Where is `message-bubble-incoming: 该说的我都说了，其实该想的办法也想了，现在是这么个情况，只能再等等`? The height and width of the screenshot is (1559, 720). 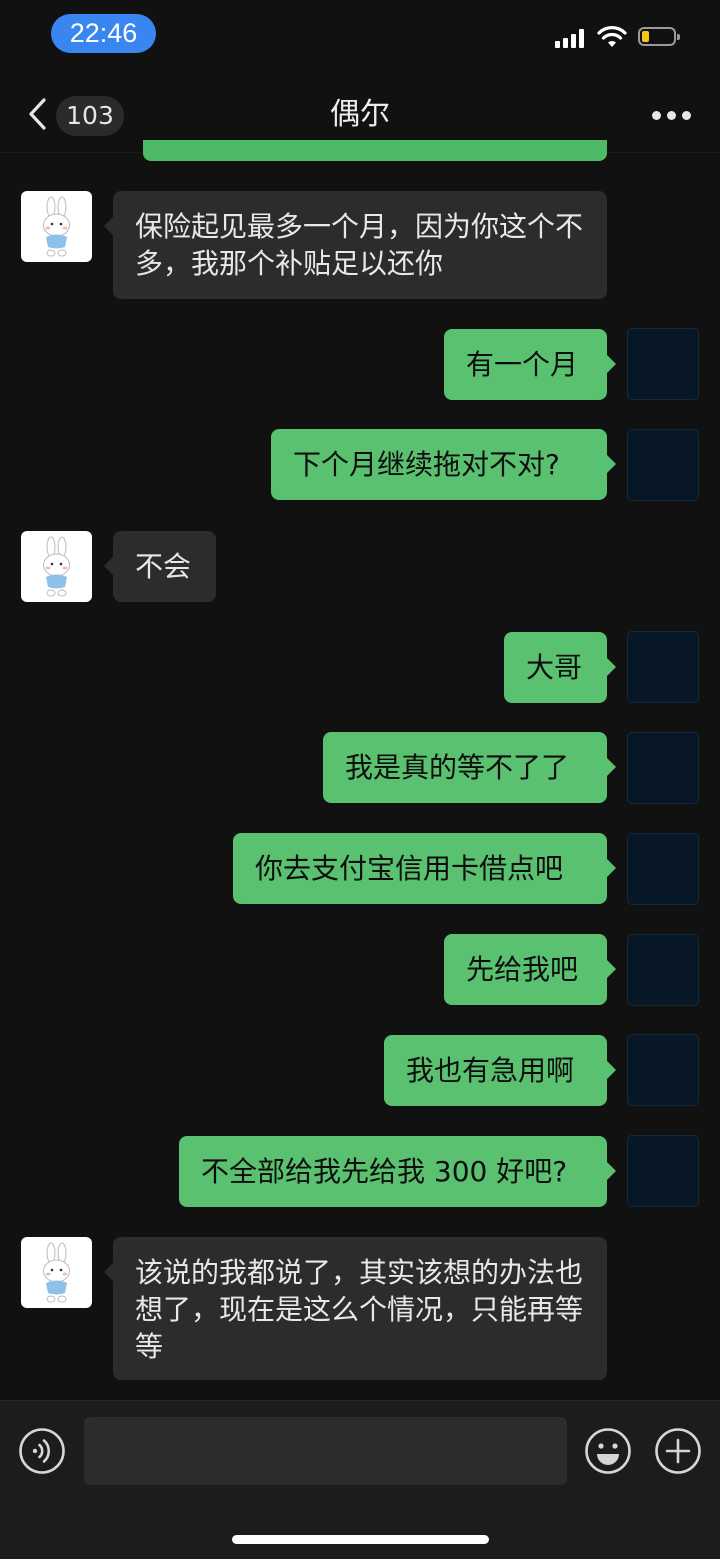 message-bubble-incoming: 该说的我都说了，其实该想的办法也想了，现在是这么个情况，只能再等等 is located at coordinates (355, 1308).